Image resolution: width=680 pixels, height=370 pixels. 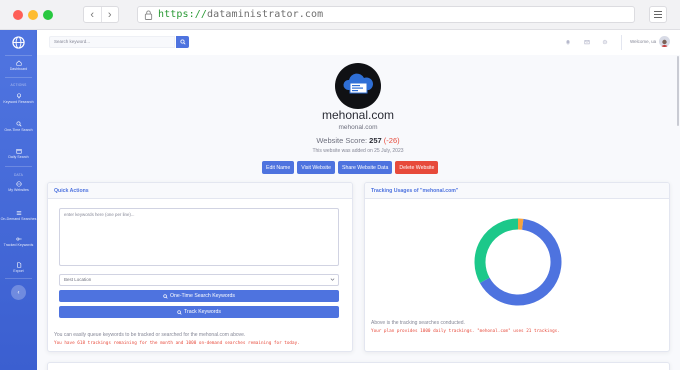 I want to click on one-time-search-button: One-Time Search Keywords, so click(x=199, y=296).